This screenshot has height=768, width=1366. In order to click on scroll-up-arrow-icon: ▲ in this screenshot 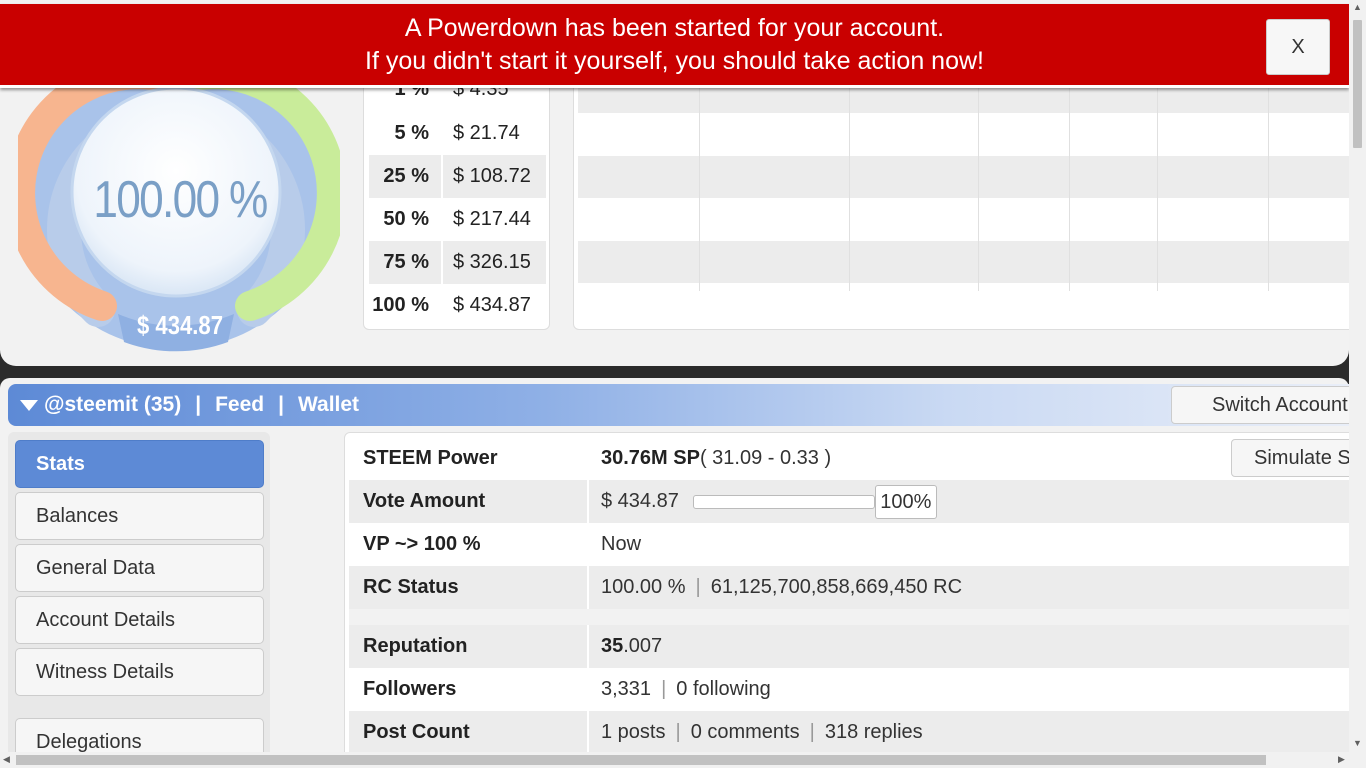, I will do `click(1357, 7)`.